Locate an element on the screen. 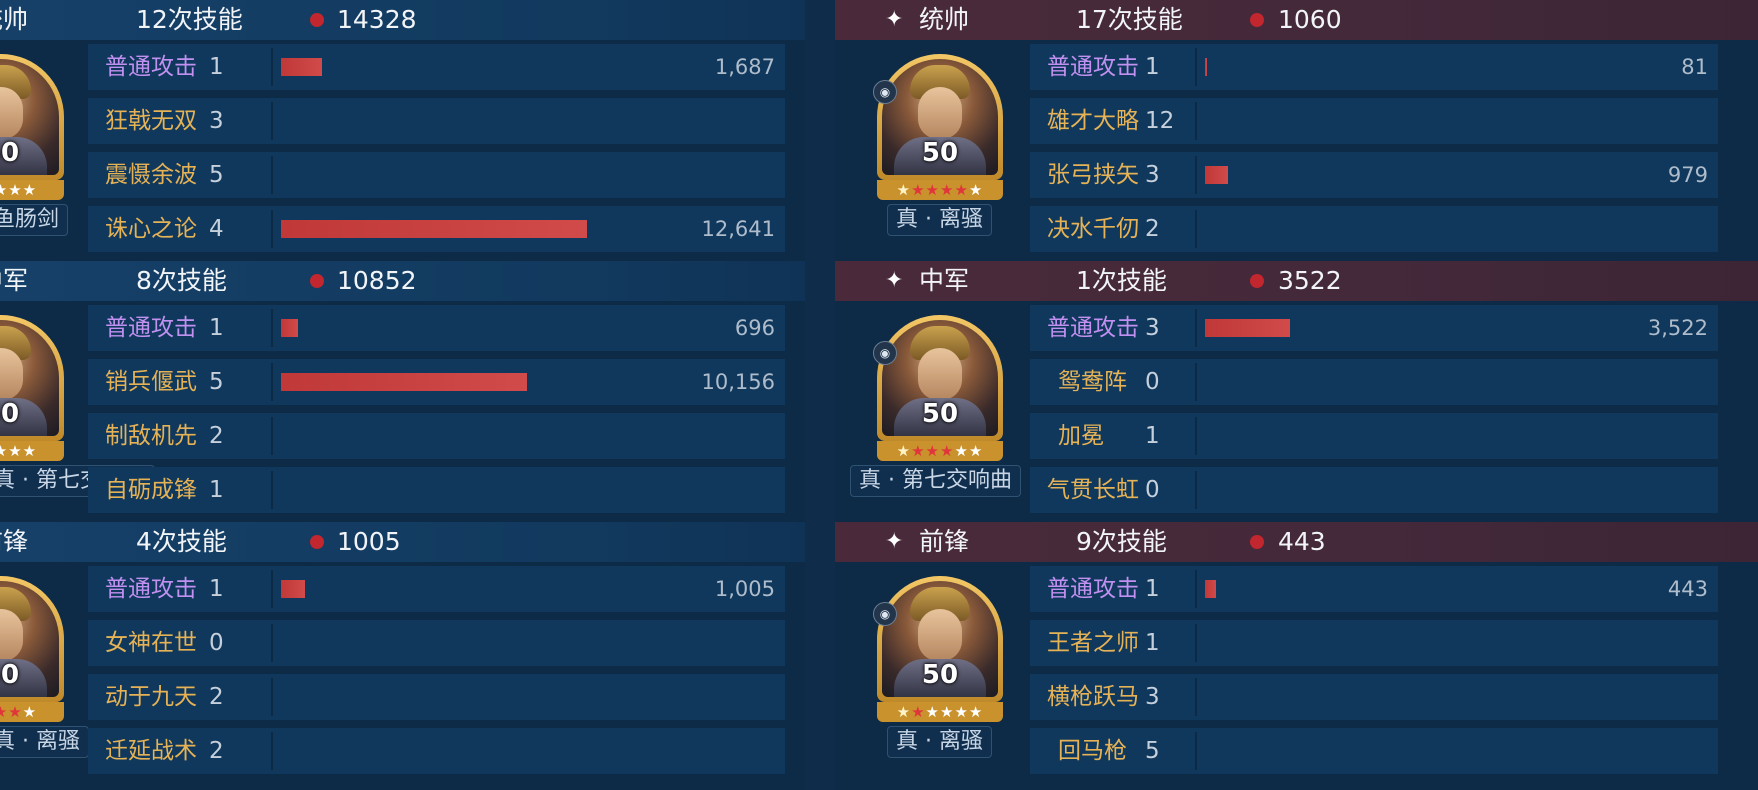  damage-total: 10852 is located at coordinates (377, 280).